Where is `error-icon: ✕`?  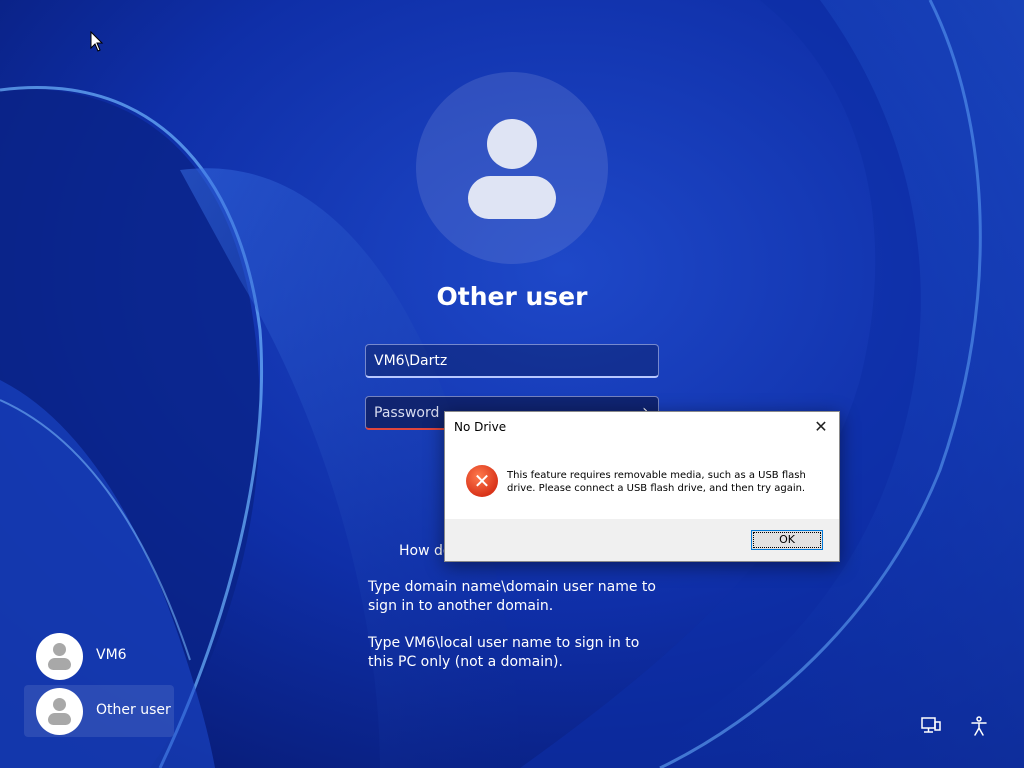
error-icon: ✕ is located at coordinates (482, 481).